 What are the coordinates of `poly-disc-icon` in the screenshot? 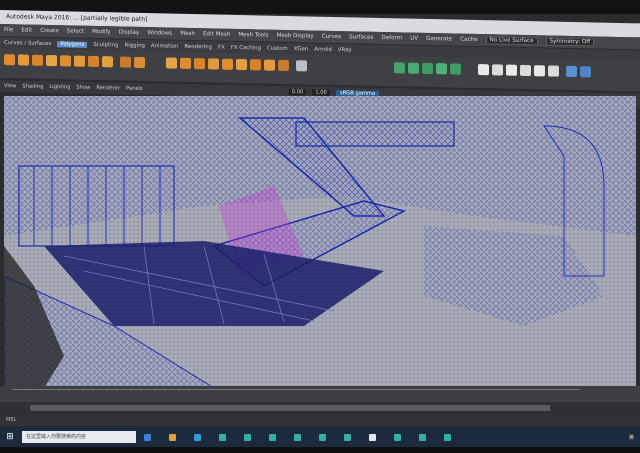 It's located at (93, 61).